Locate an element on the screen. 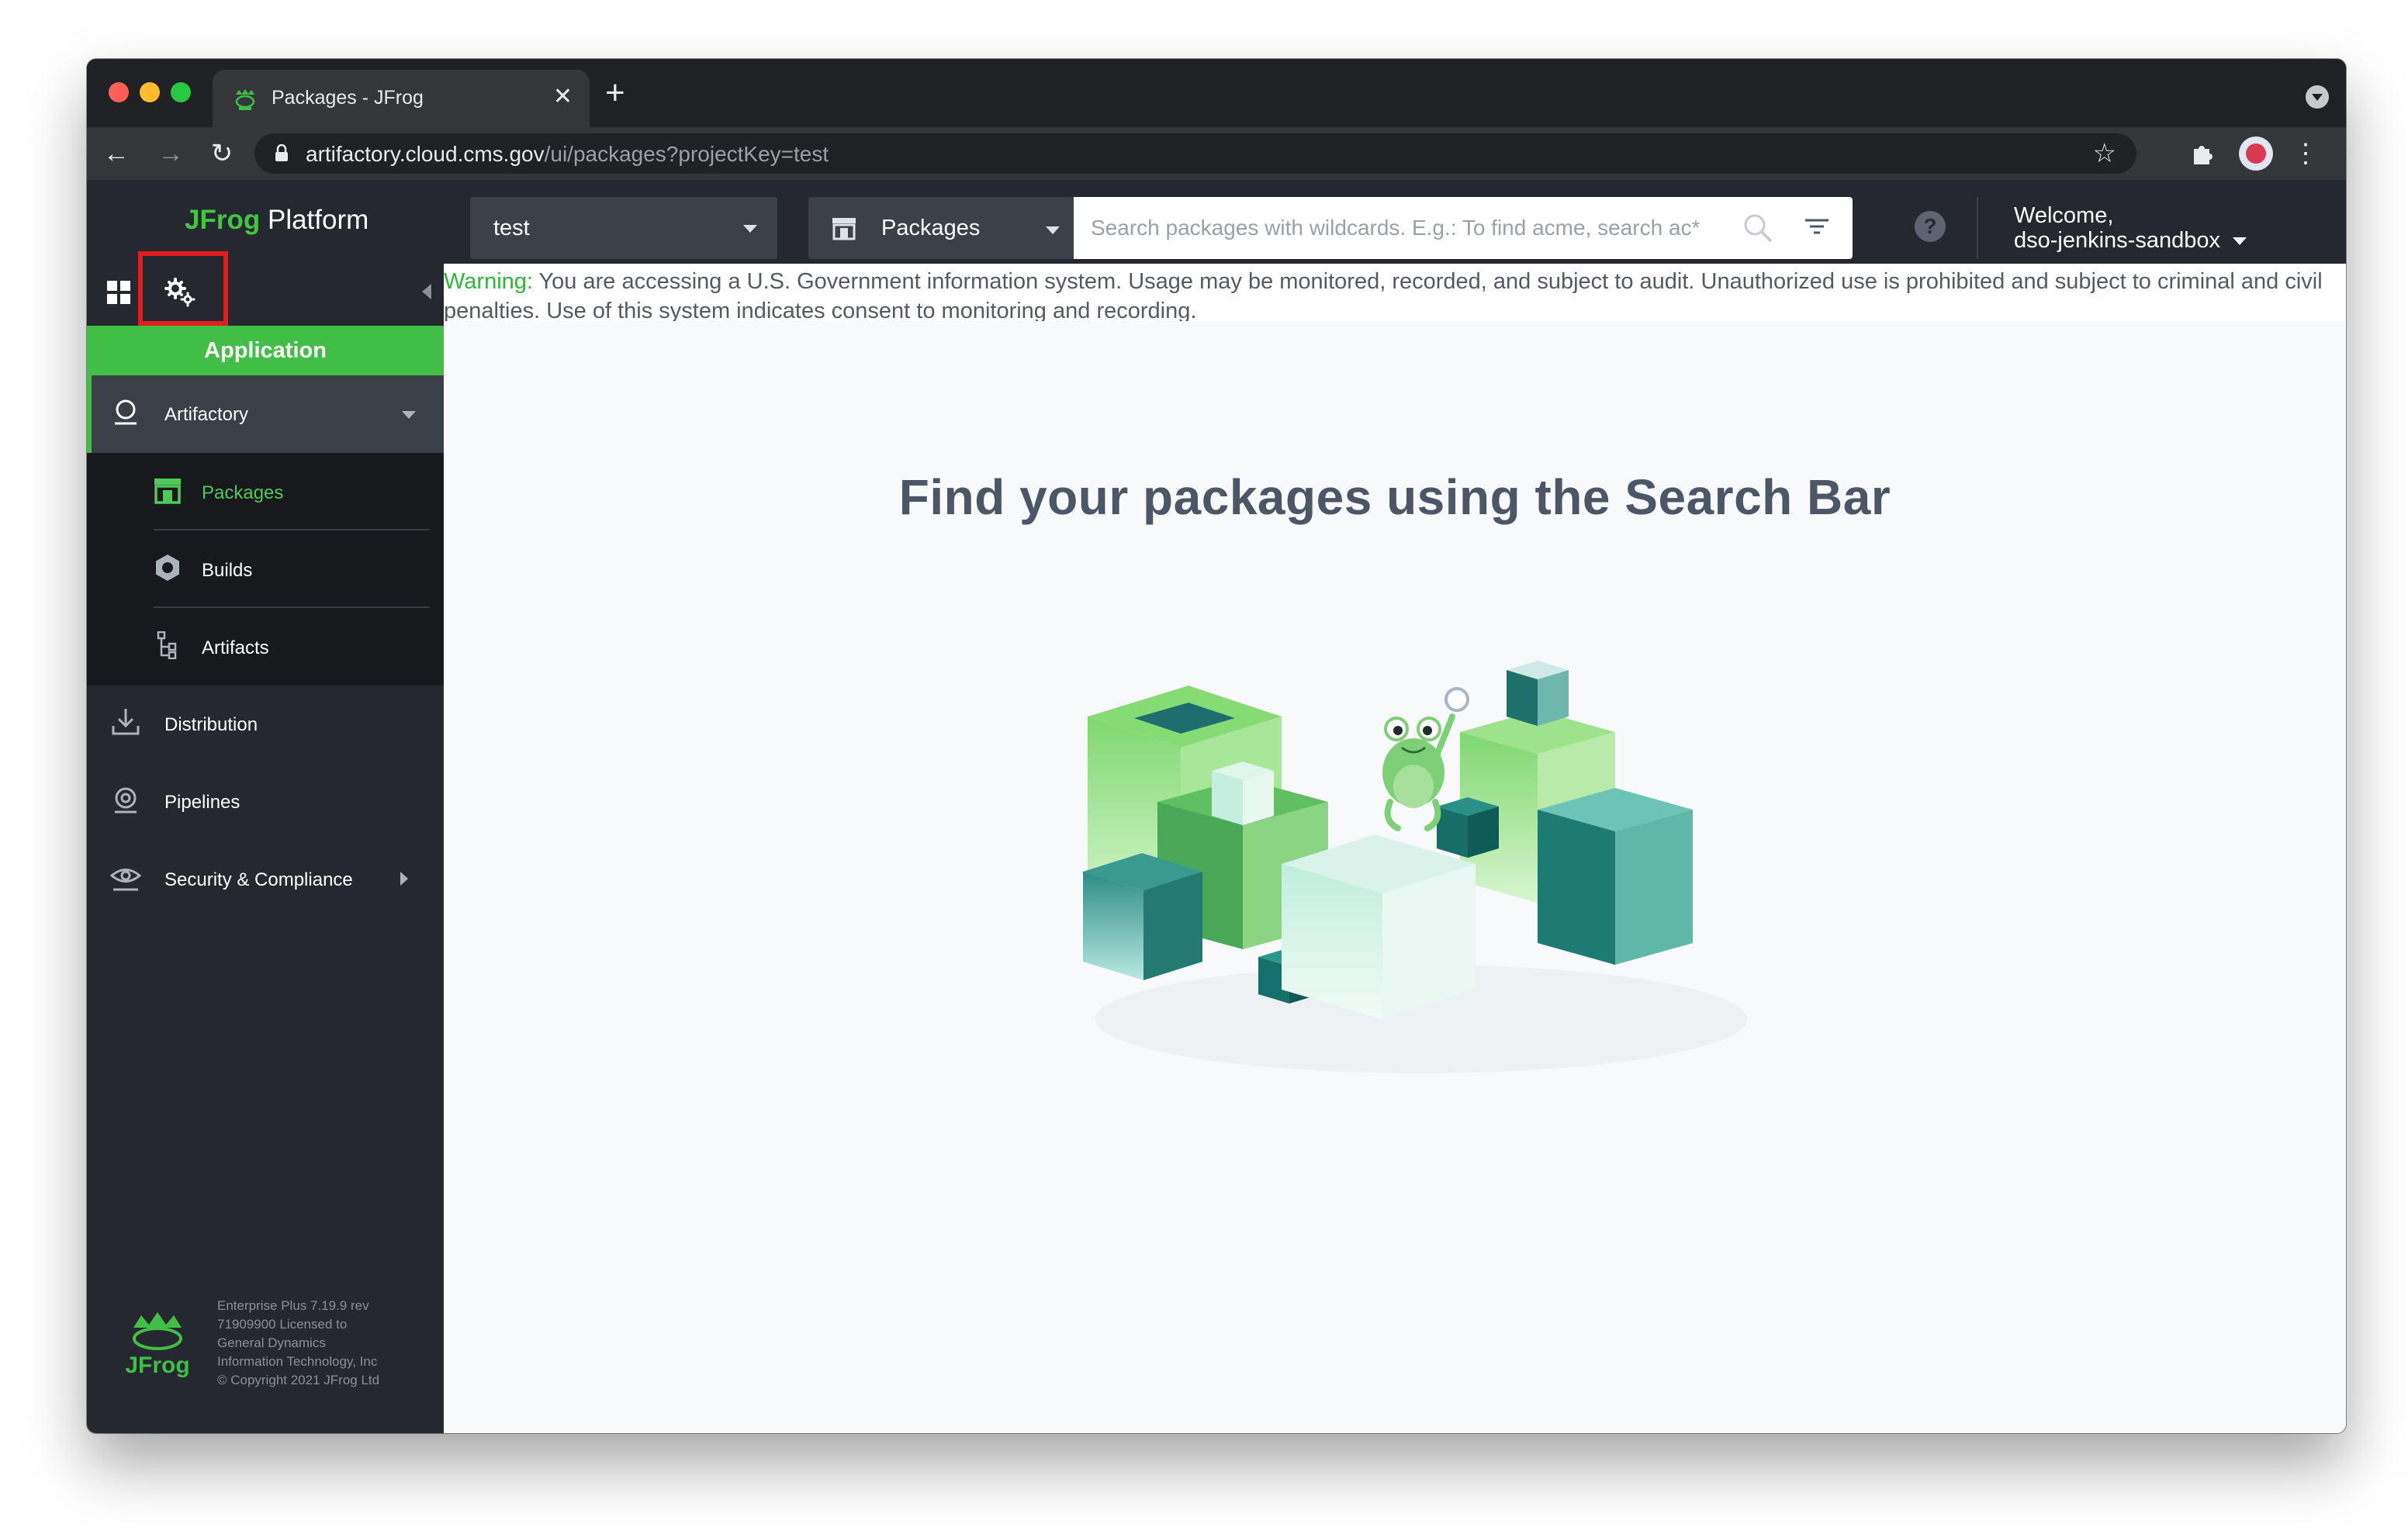 This screenshot has width=2408, height=1534. sidebar-item-label: Builds is located at coordinates (227, 570).